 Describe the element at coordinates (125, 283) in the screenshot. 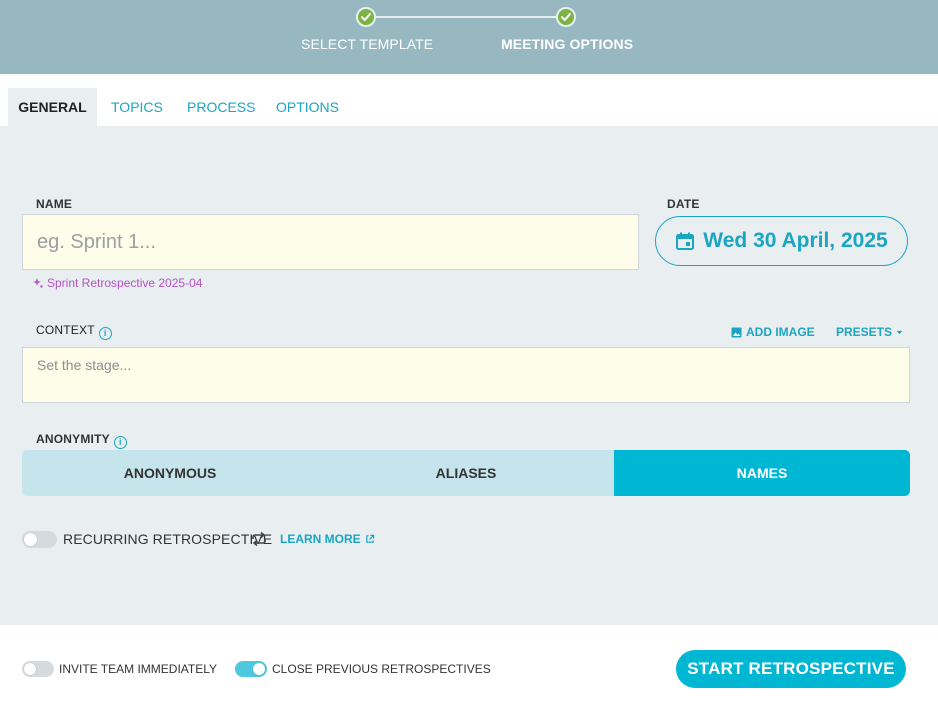

I see `name-suggestion-text: Sprint Retrospective 2025-04` at that location.